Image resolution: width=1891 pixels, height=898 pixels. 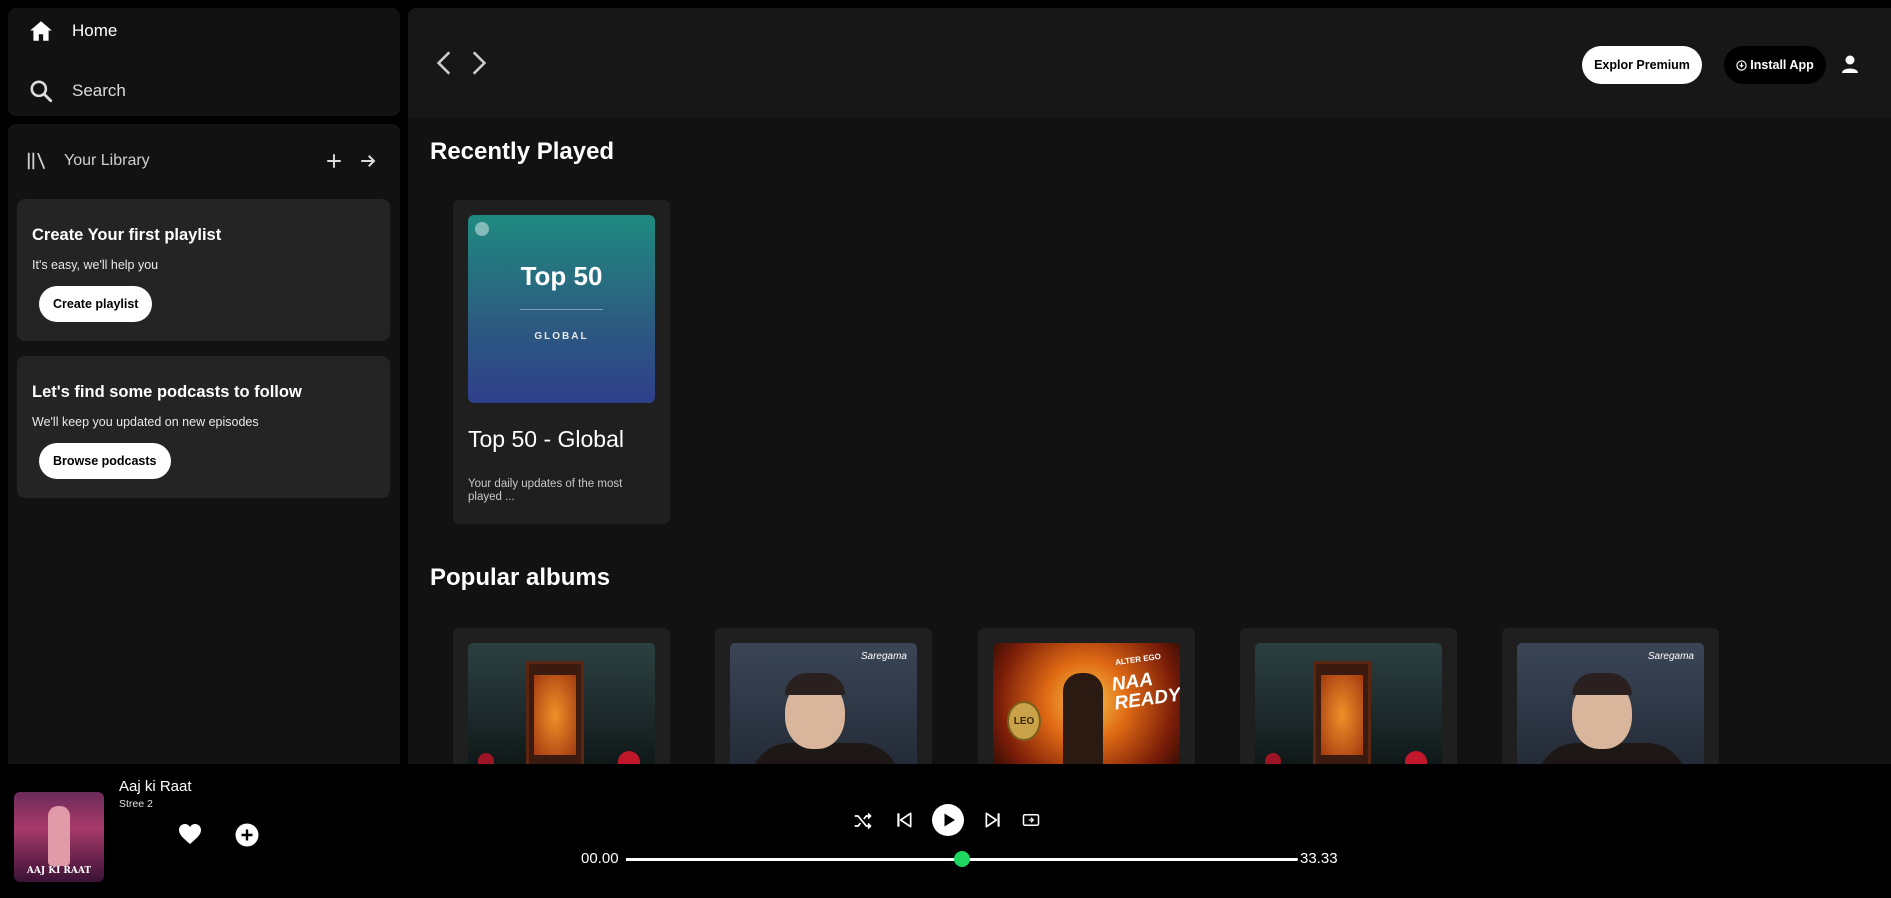 What do you see at coordinates (478, 63) in the screenshot?
I see `forward-arrow-icon` at bounding box center [478, 63].